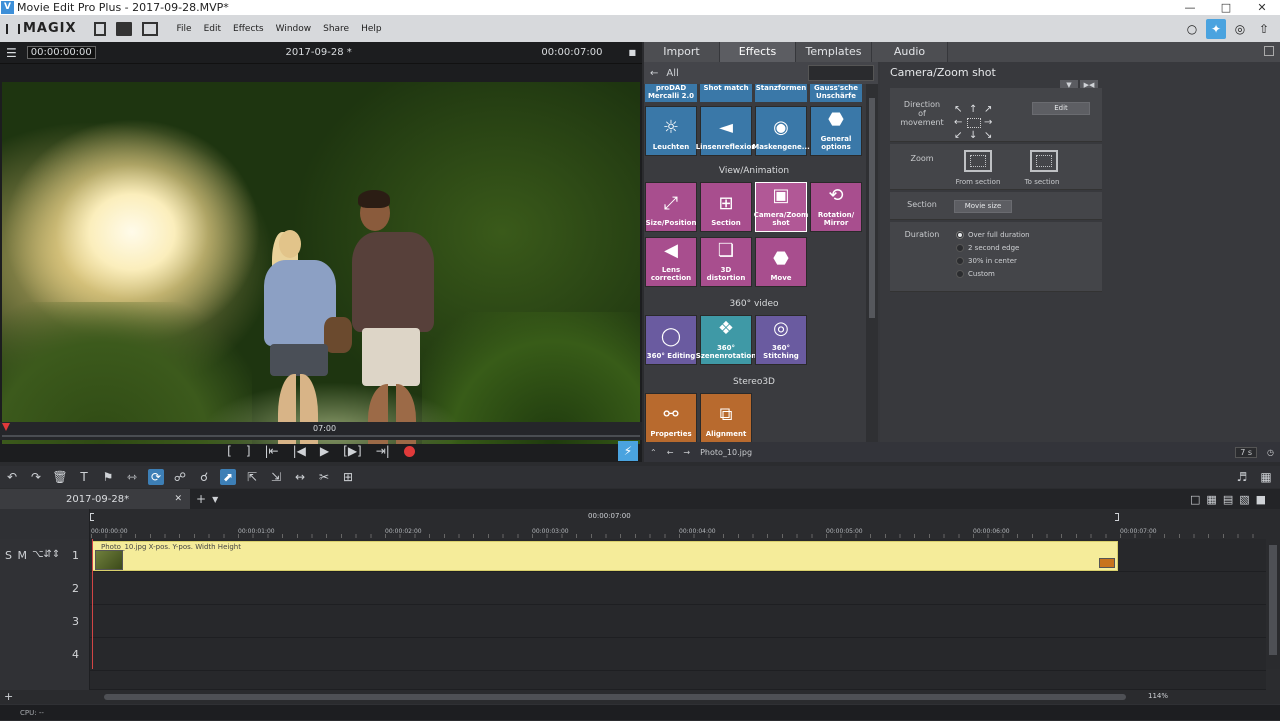  Describe the element at coordinates (615, 697) in the screenshot. I see `horizontal-scroll-thumb` at that location.